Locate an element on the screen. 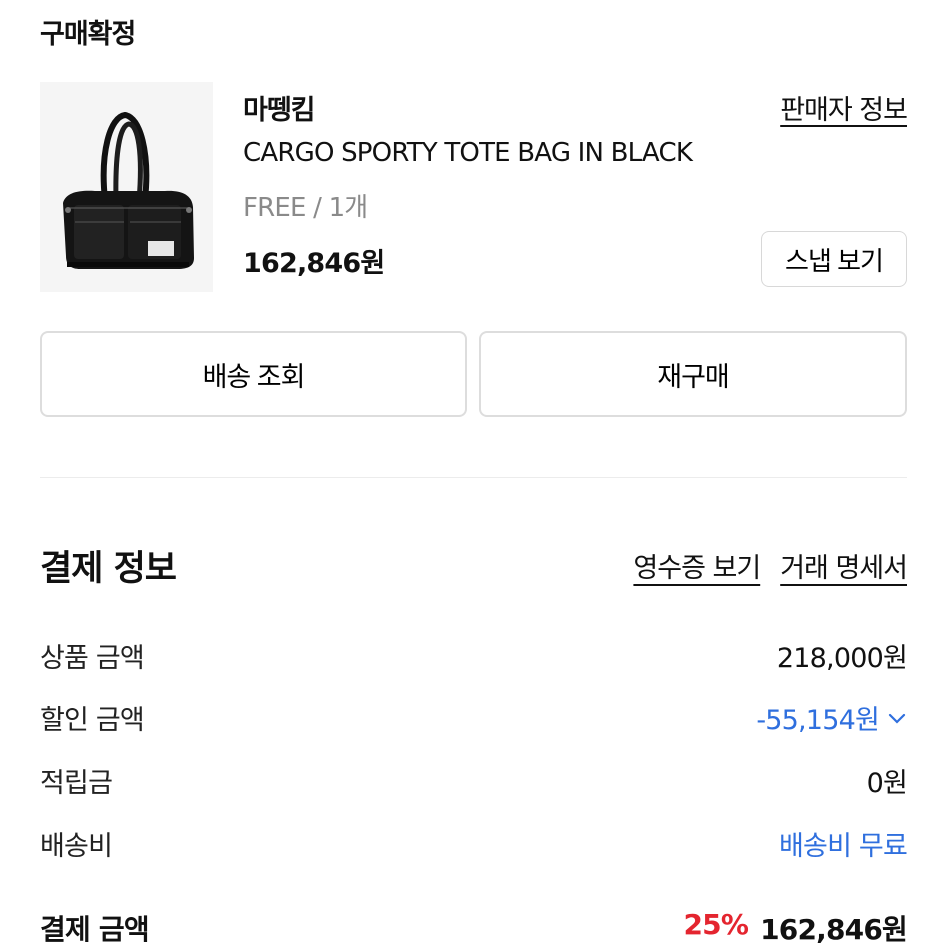 This screenshot has width=947, height=947. payment-total-values: 25% 162,846원 is located at coordinates (795, 927).